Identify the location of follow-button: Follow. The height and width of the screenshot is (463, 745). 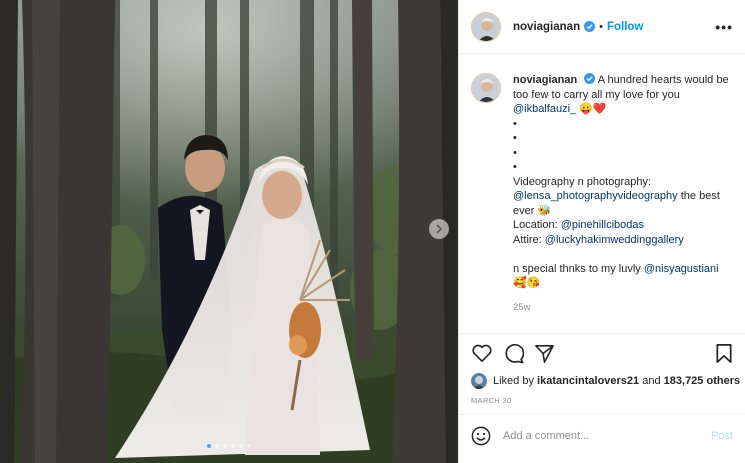
(625, 27).